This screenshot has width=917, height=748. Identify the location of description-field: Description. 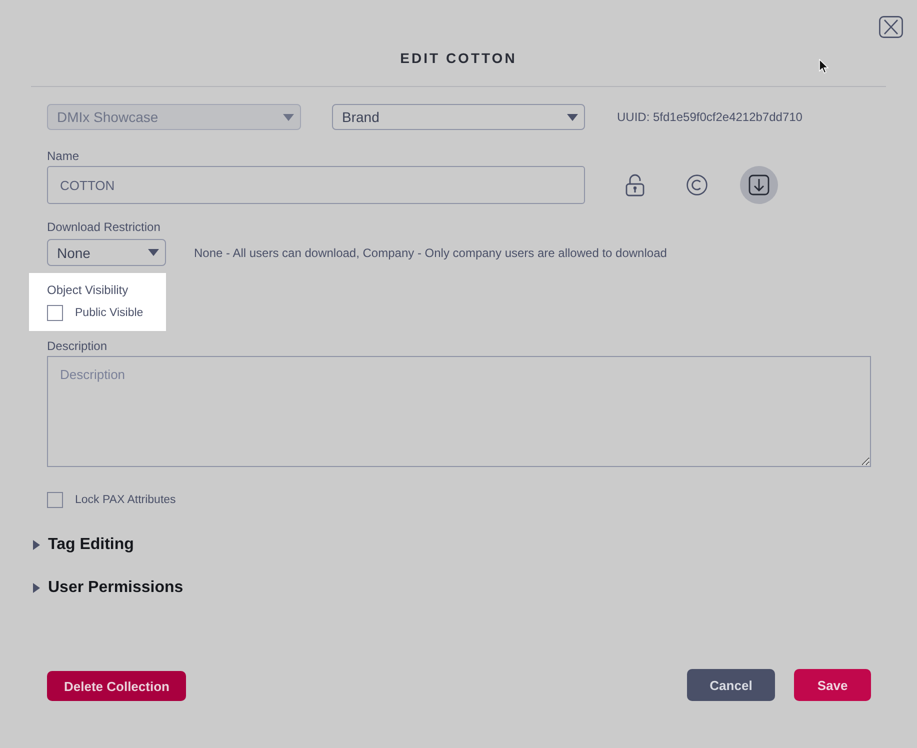
(459, 411).